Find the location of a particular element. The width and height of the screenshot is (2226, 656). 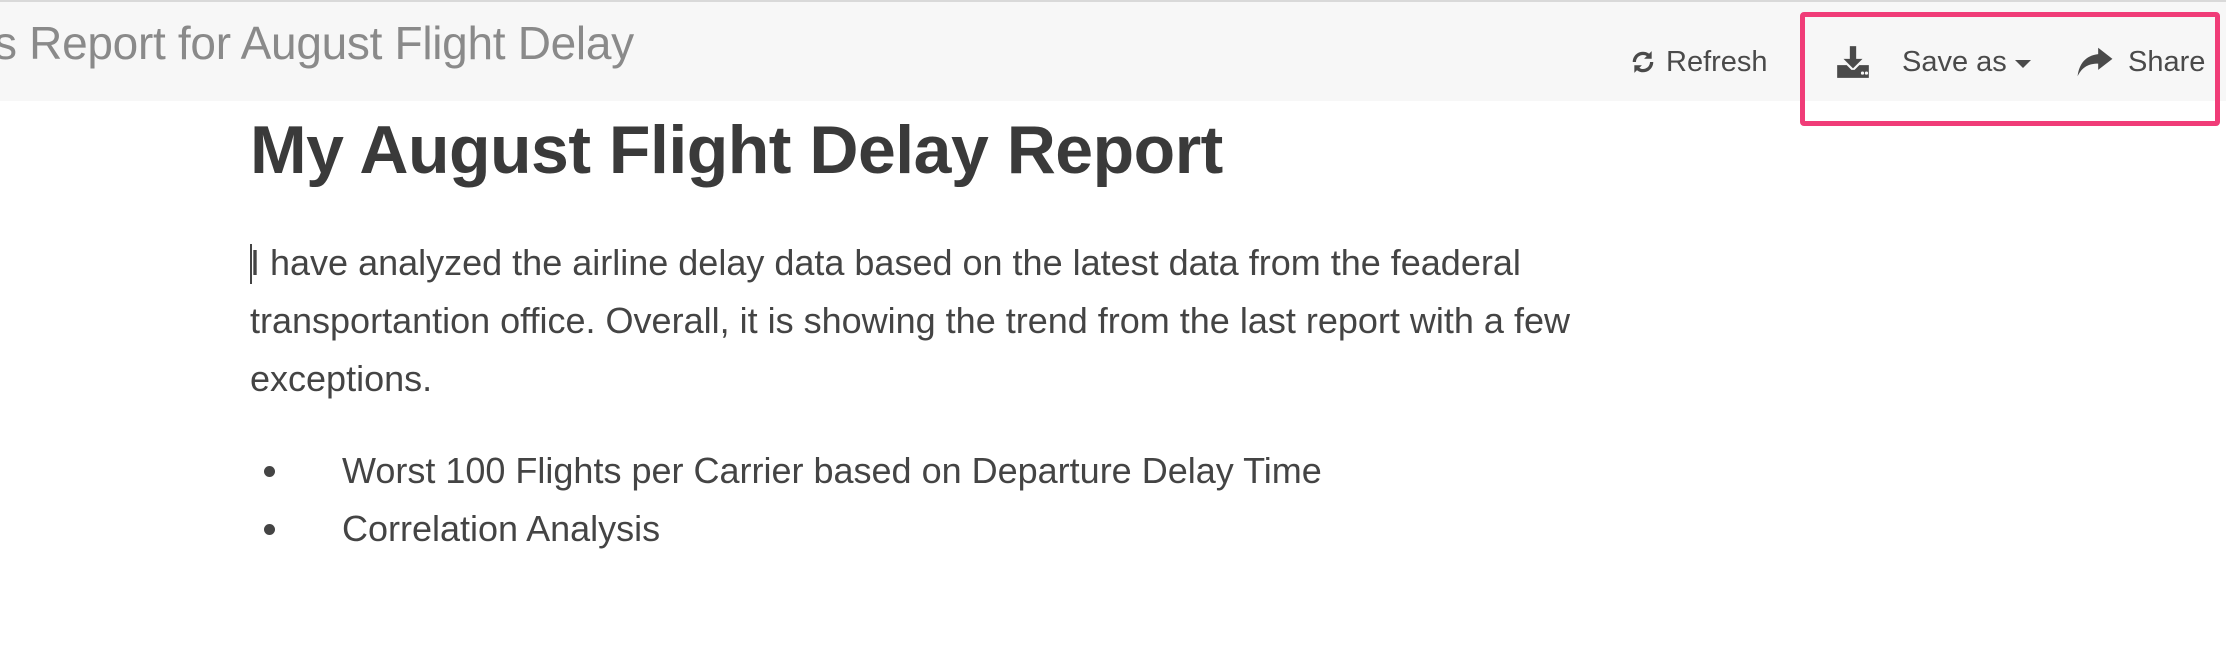

report-title: My August Flight Delay Report is located at coordinates (736, 150).